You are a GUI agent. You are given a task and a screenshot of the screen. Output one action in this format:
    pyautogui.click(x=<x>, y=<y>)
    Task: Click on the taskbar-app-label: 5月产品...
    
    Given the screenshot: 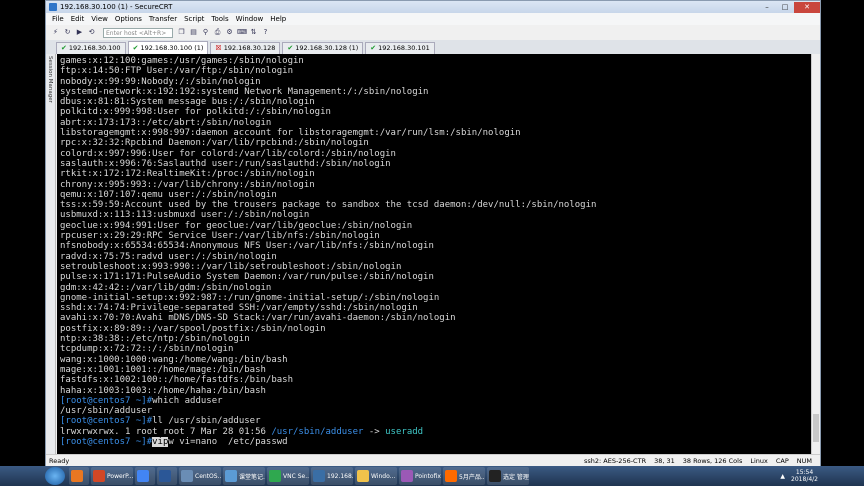 What is the action you would take?
    pyautogui.click(x=472, y=477)
    